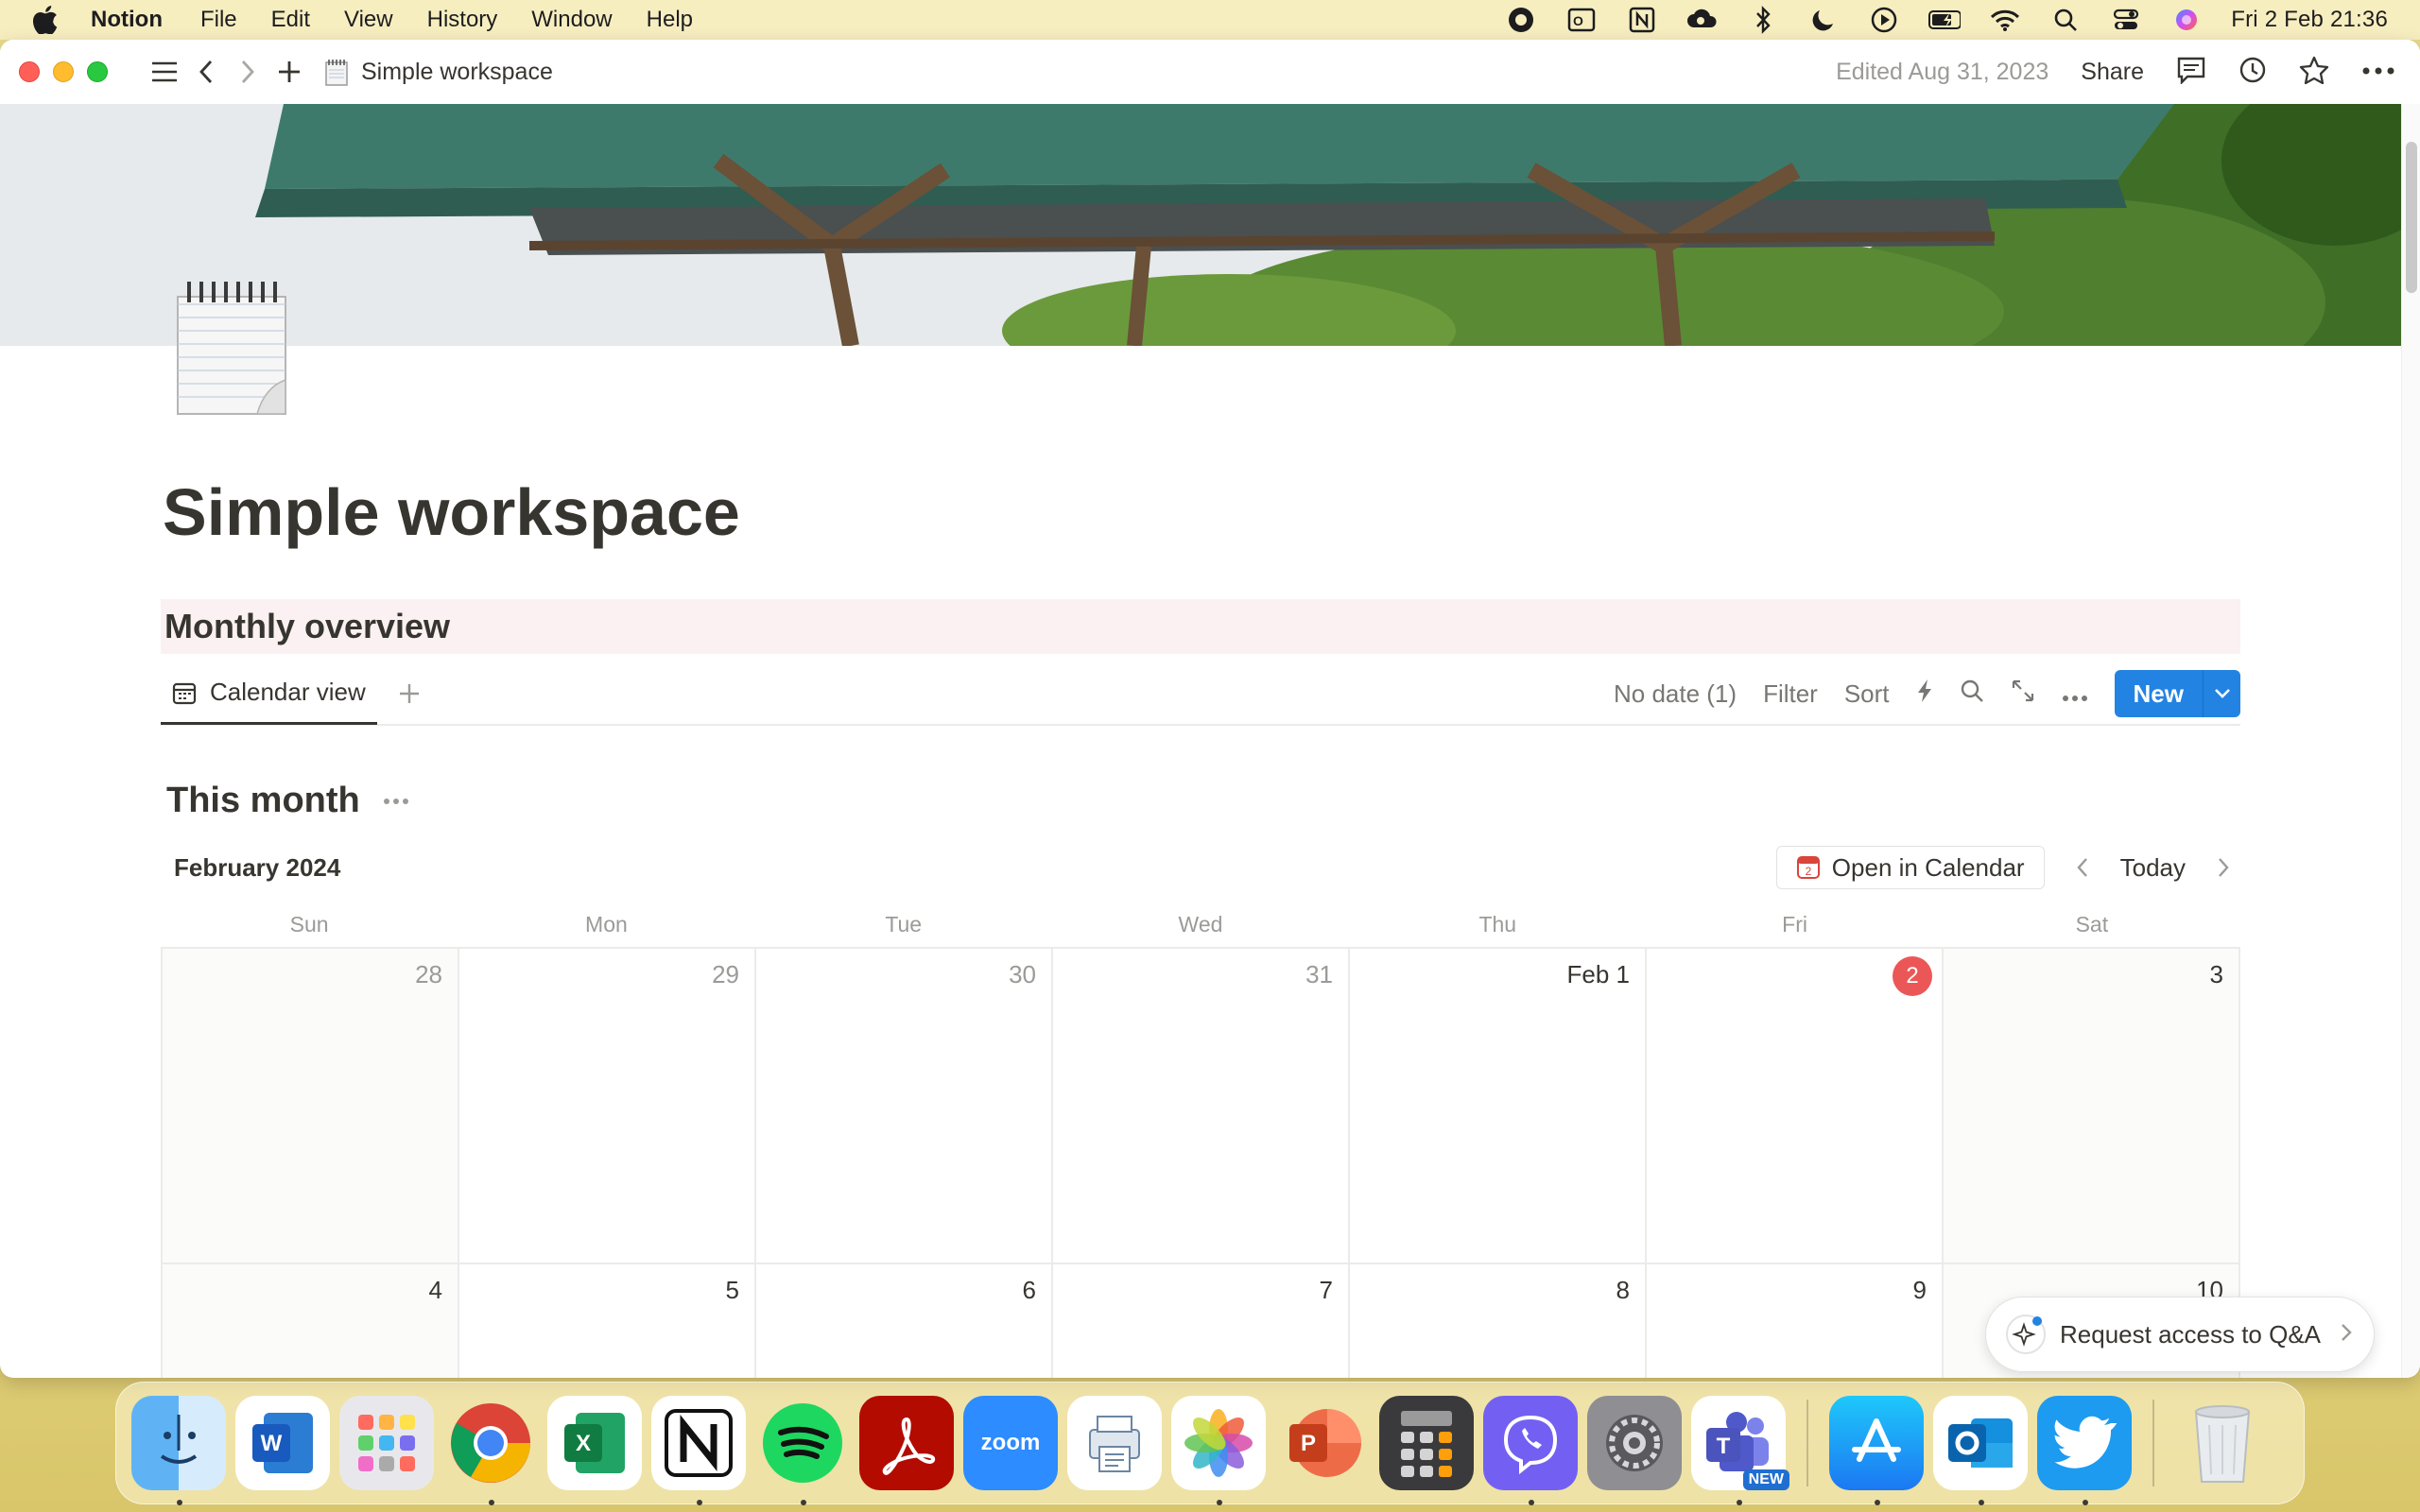  Describe the element at coordinates (670, 20) in the screenshot. I see `menu-help: Help` at that location.